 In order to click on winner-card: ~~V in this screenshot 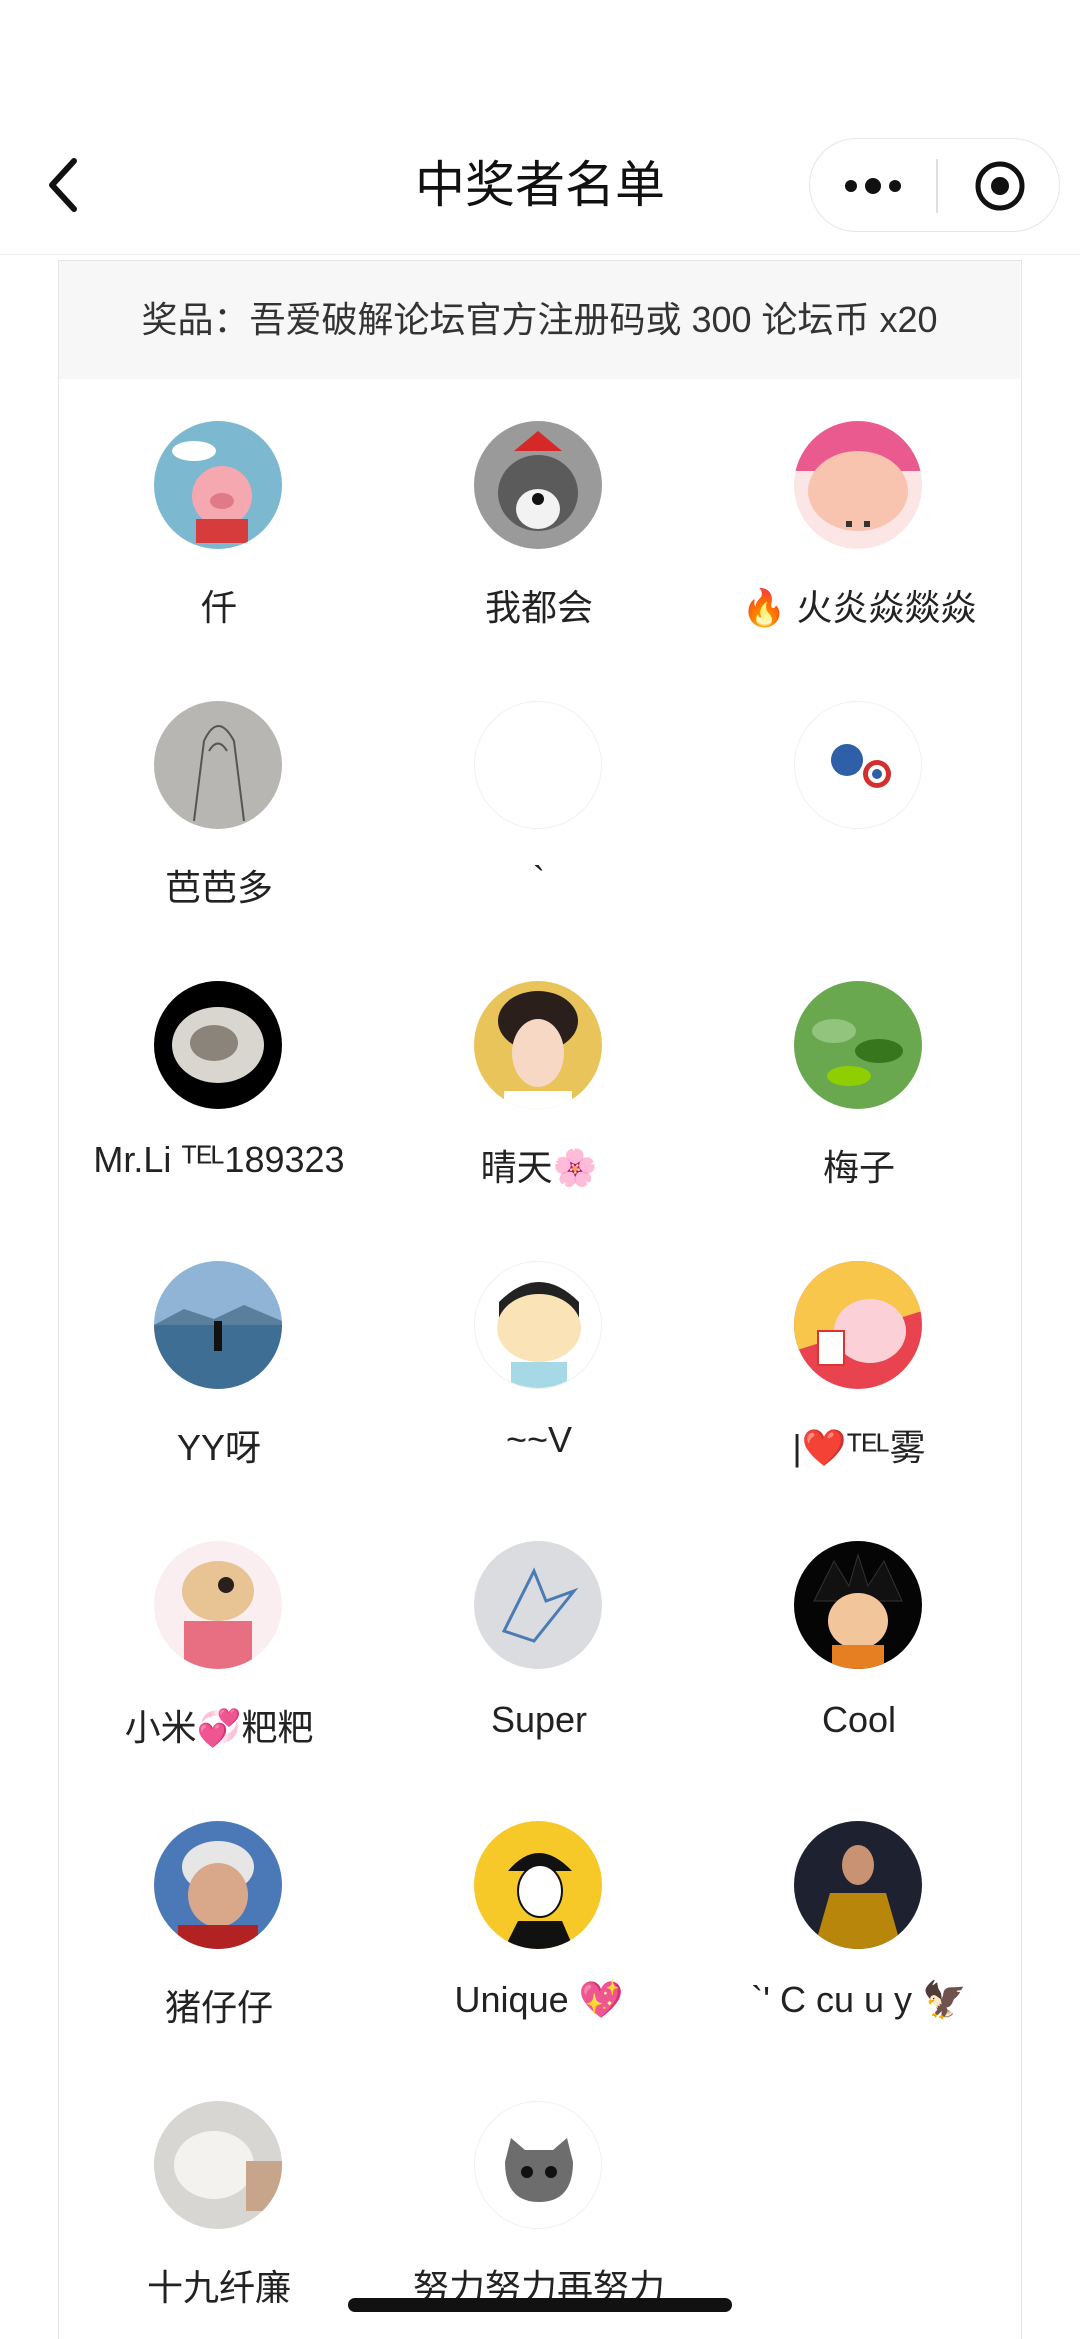, I will do `click(539, 1359)`.